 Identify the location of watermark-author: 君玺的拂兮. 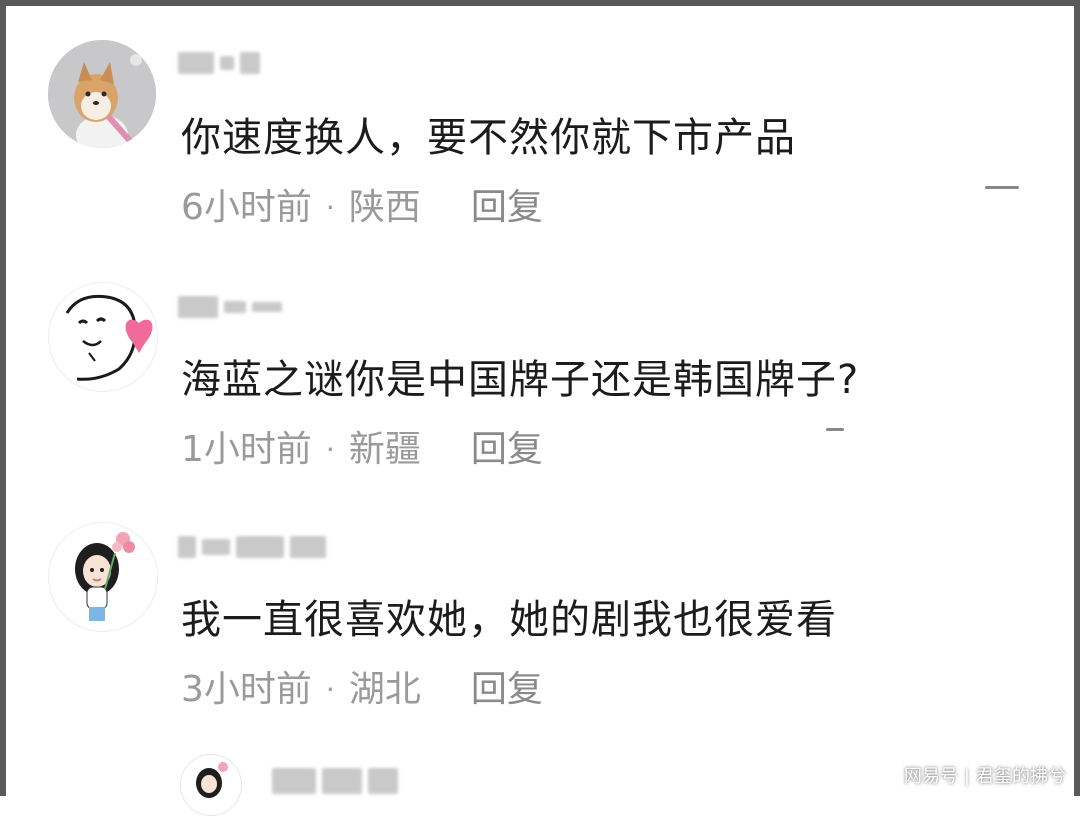
(1021, 776).